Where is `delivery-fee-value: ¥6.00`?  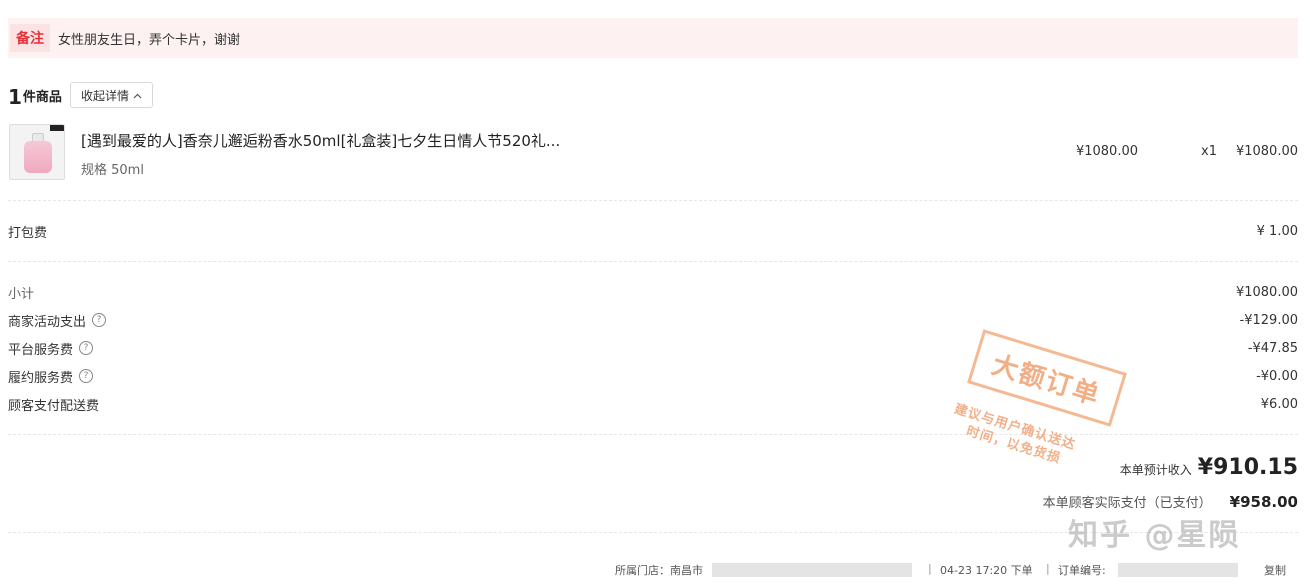
delivery-fee-value: ¥6.00 is located at coordinates (1279, 404).